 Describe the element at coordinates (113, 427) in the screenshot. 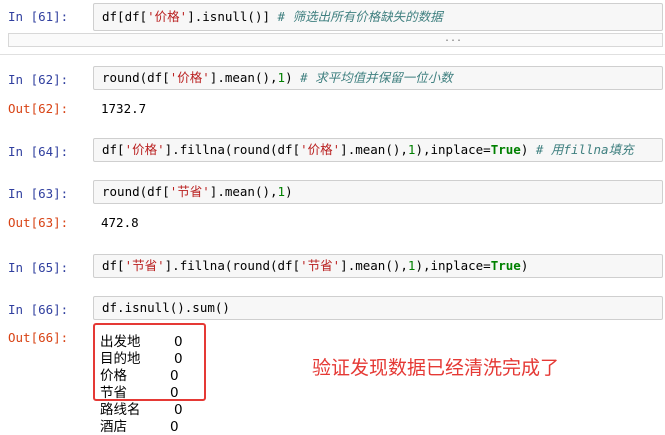

I see `series-key: 酒店` at that location.